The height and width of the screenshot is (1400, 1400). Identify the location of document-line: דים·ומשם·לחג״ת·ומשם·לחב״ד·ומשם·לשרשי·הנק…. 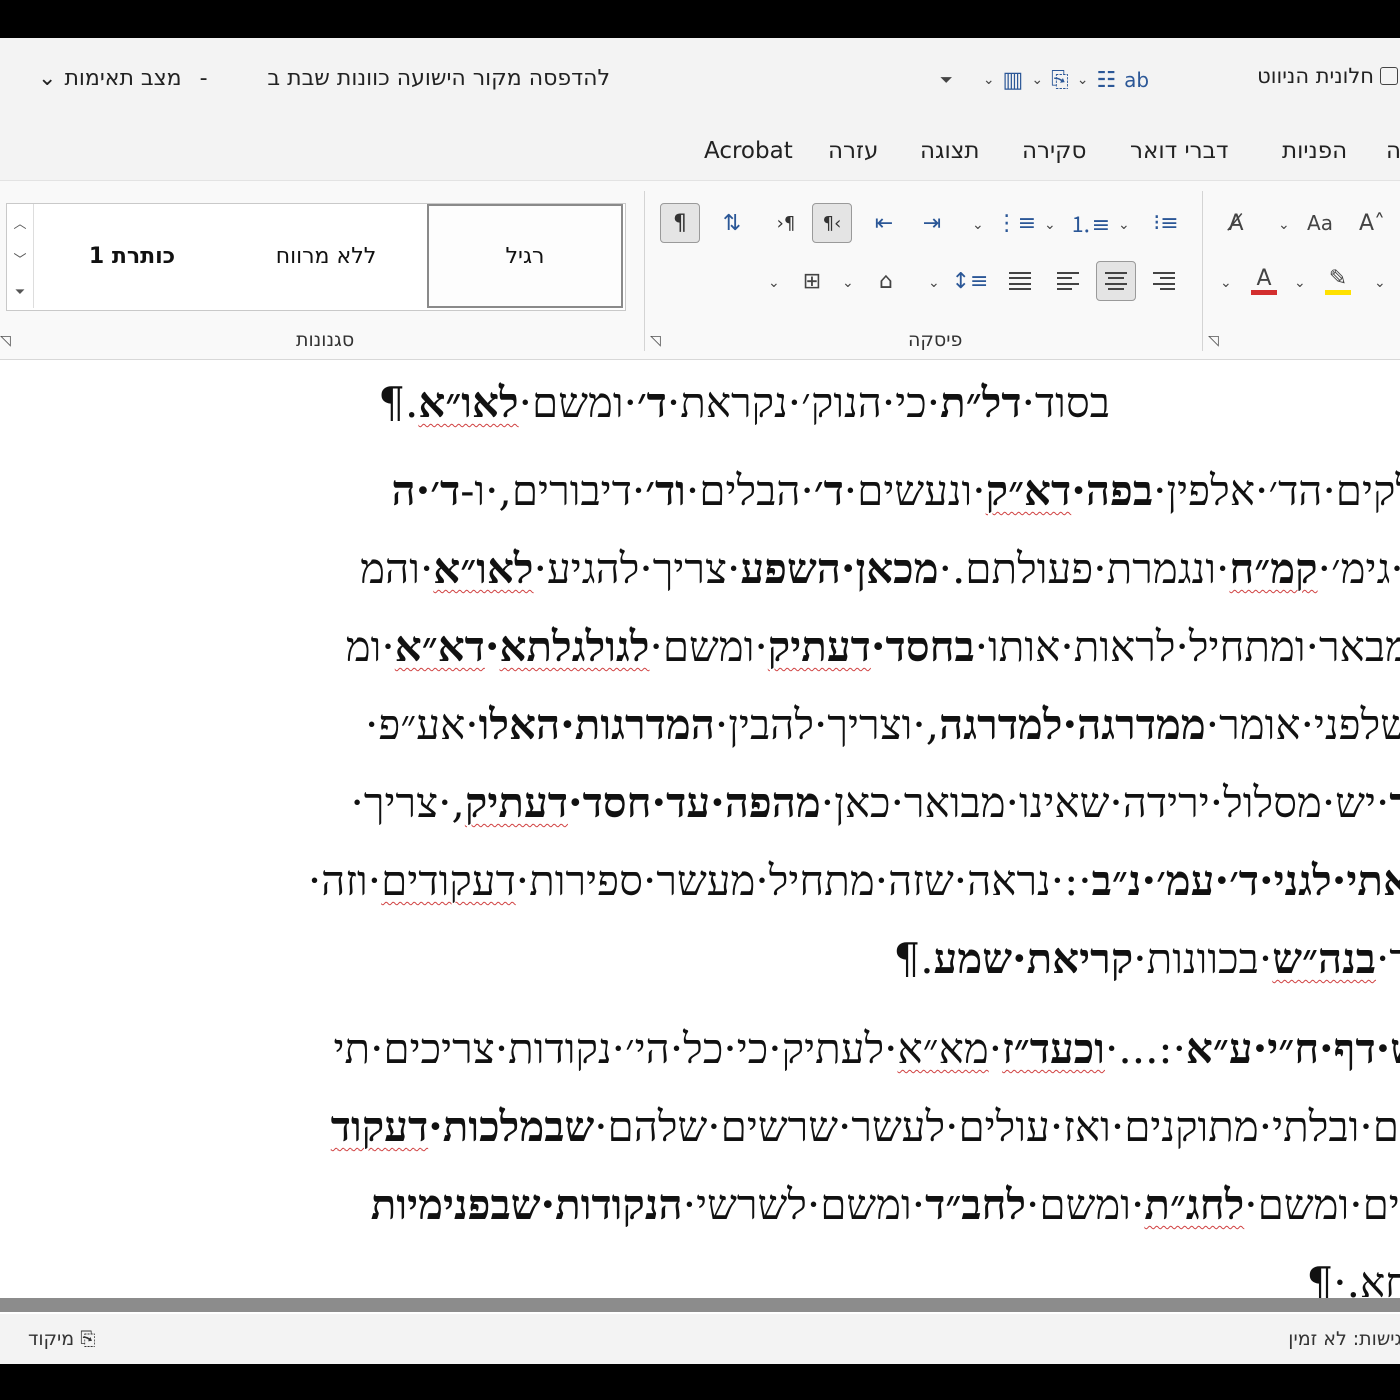
(885, 1204).